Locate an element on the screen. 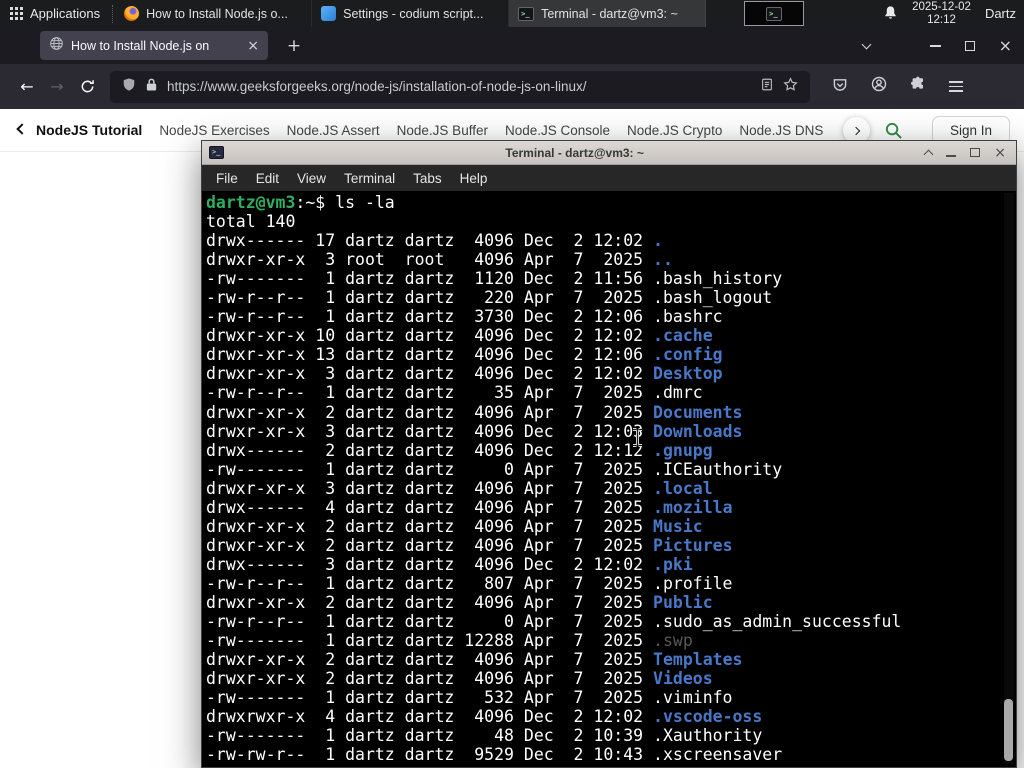 The width and height of the screenshot is (1024, 768). terminal-menu-view: View is located at coordinates (311, 178).